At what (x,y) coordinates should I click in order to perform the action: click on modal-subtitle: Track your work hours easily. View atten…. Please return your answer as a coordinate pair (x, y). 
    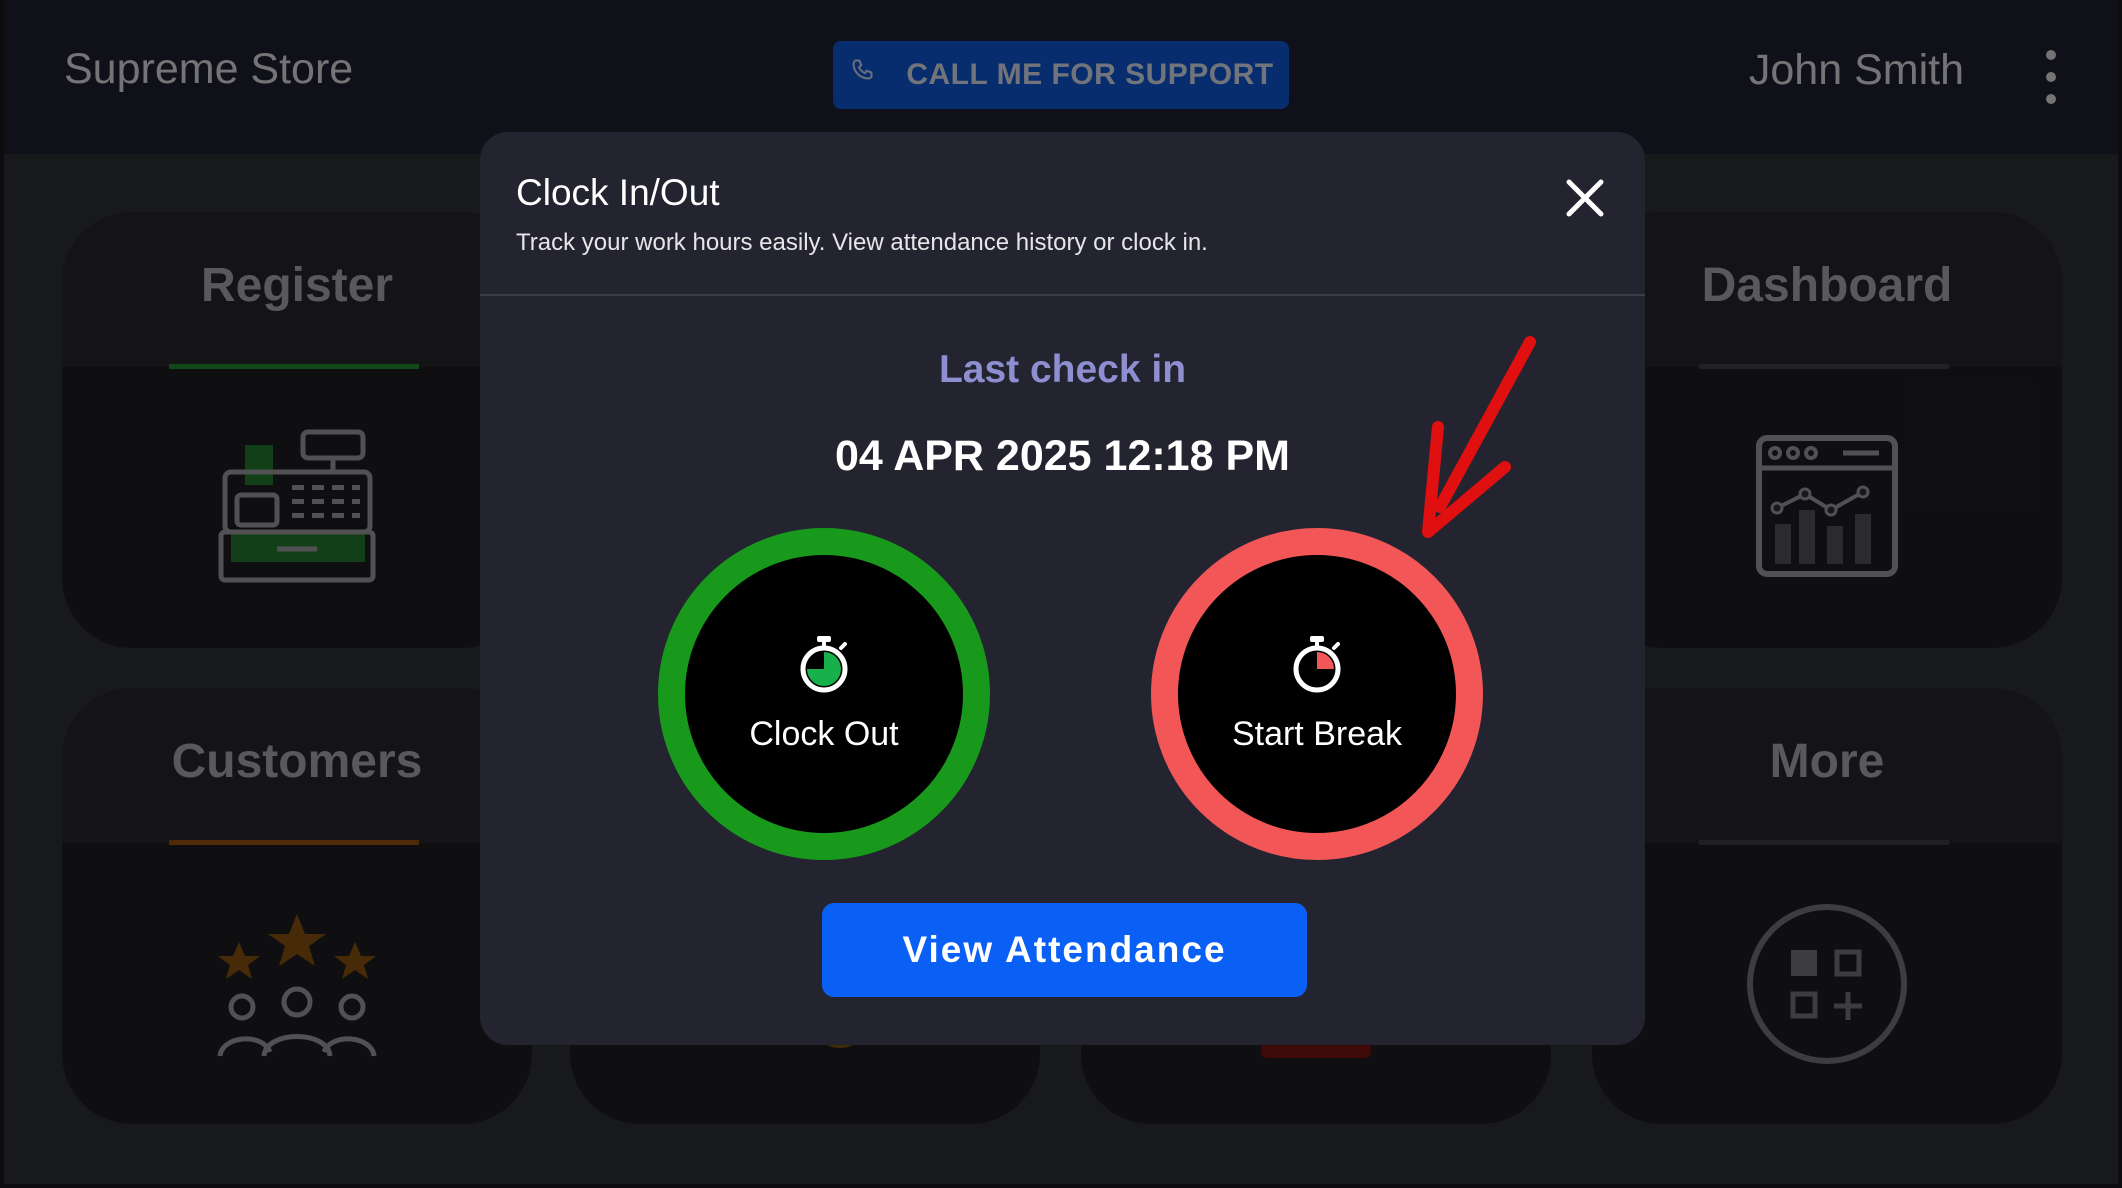
    Looking at the image, I should click on (862, 242).